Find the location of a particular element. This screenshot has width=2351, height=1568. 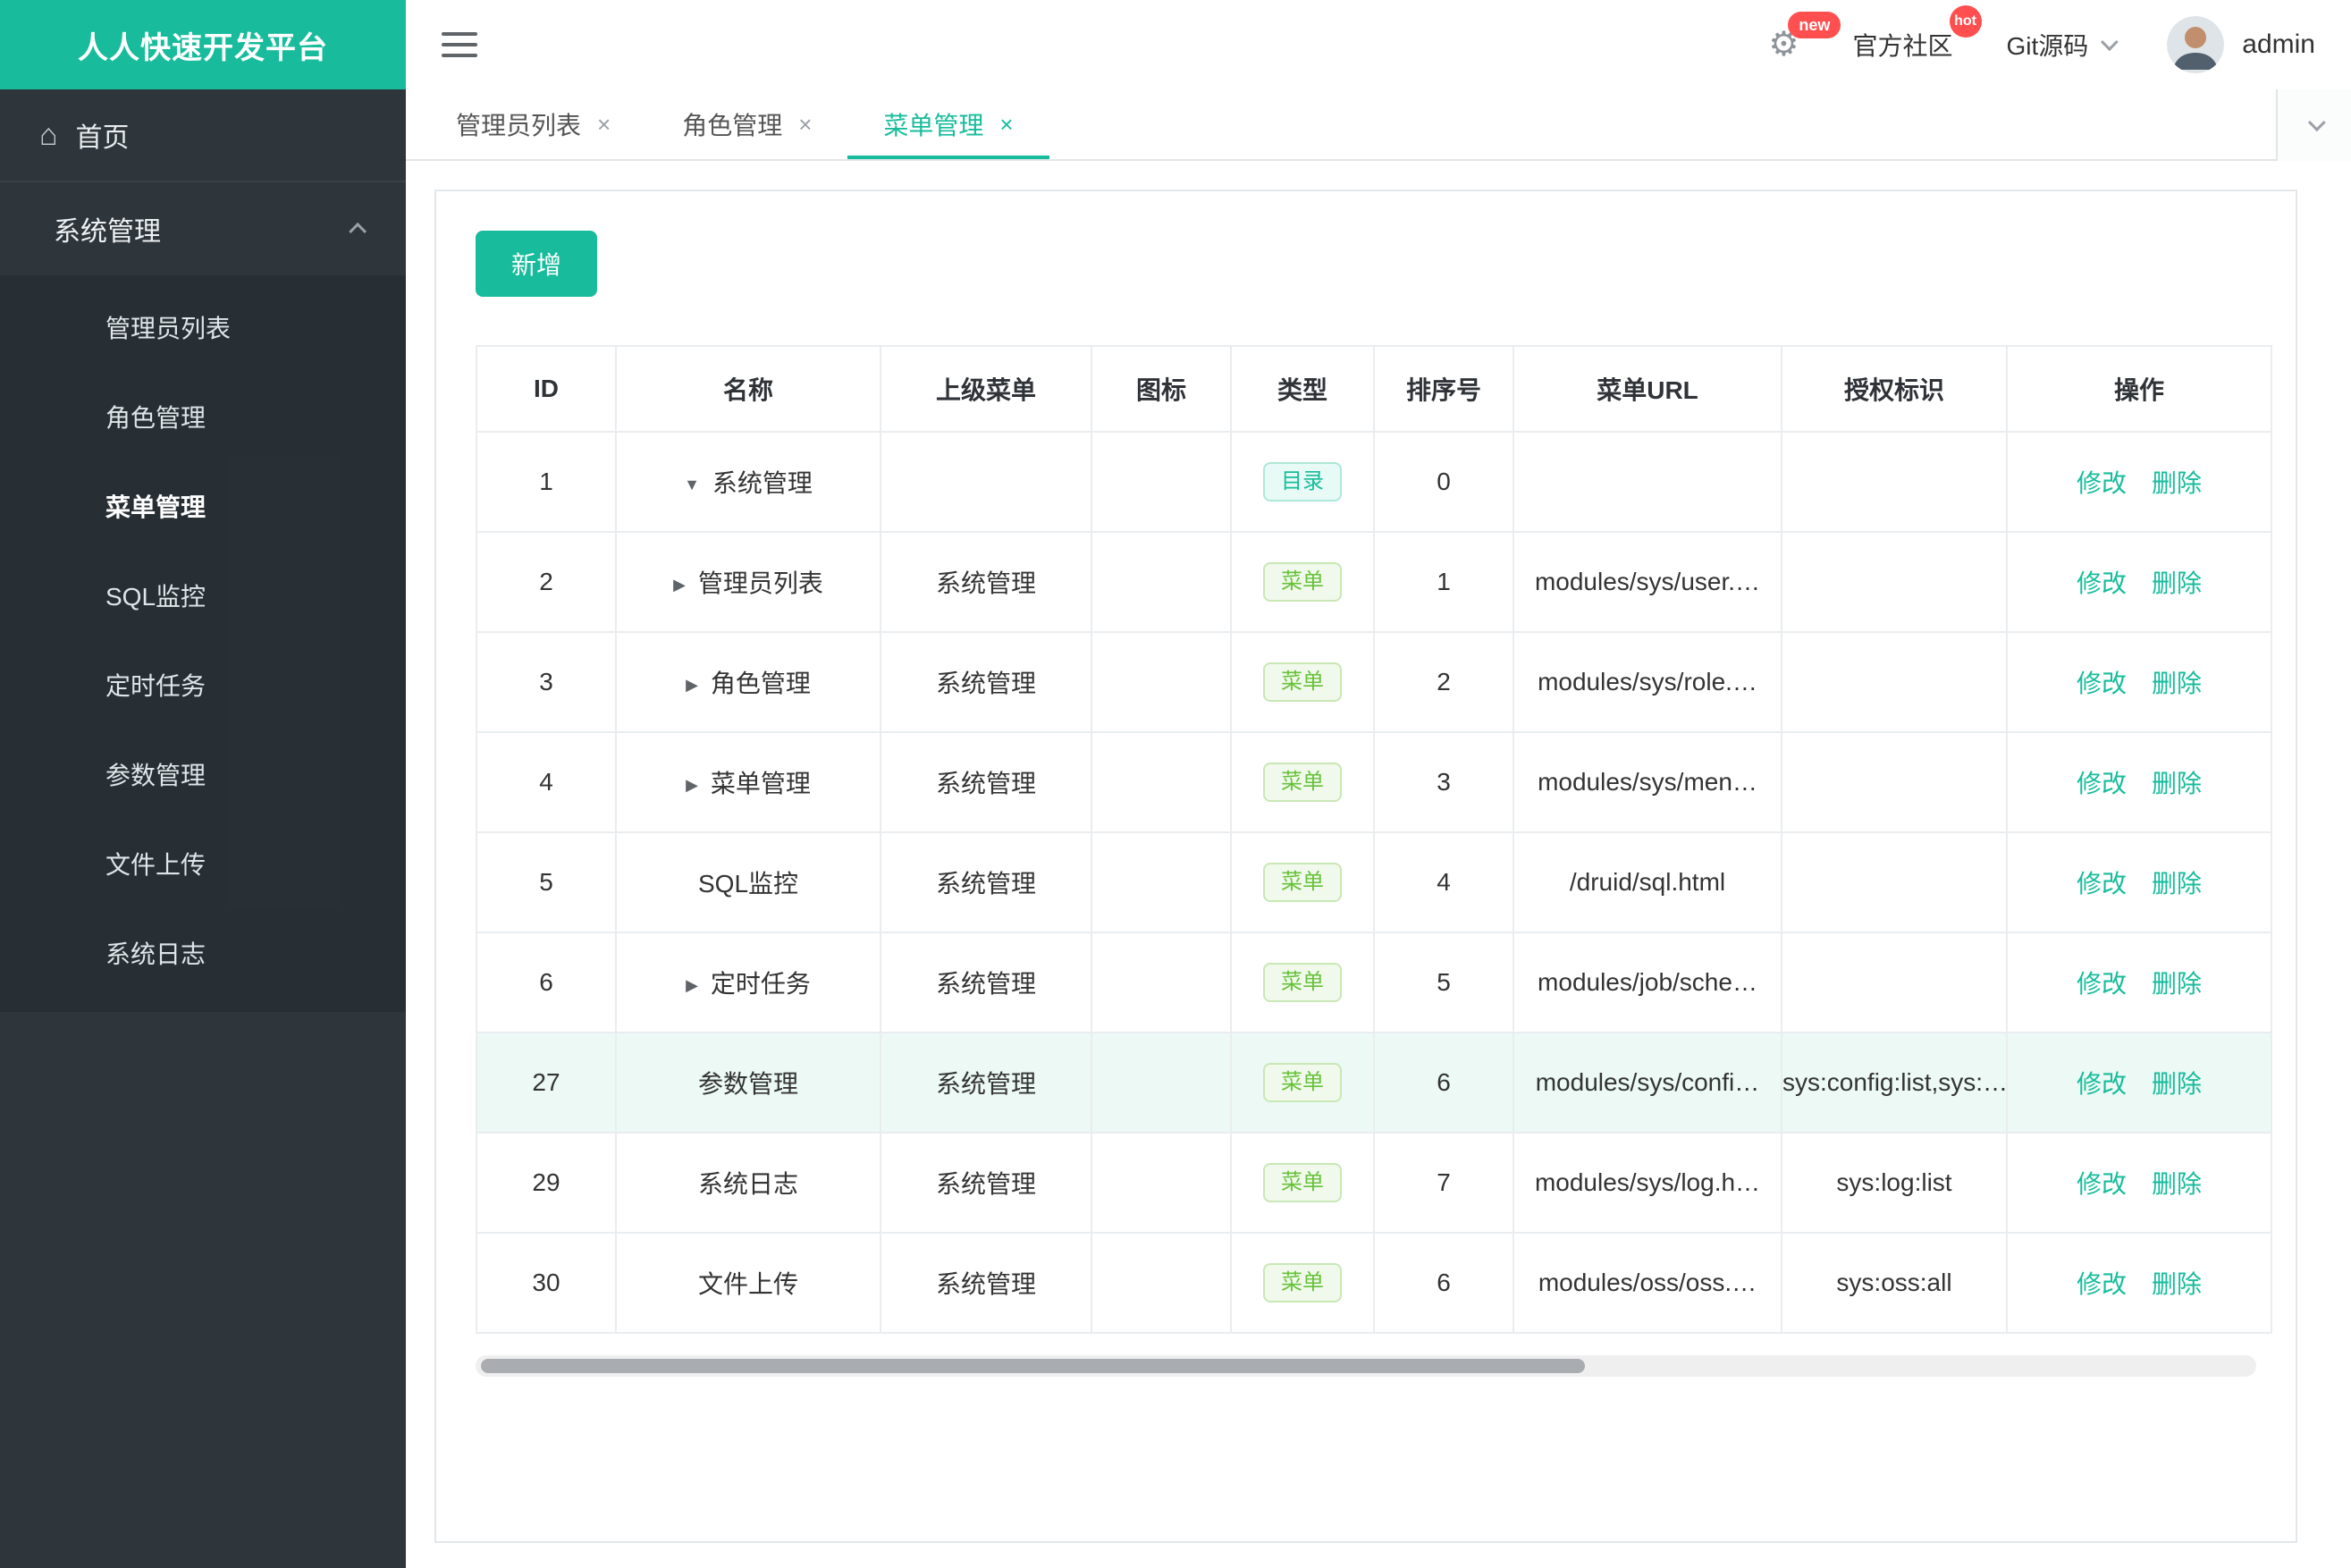

chevron-up-icon is located at coordinates (358, 231).